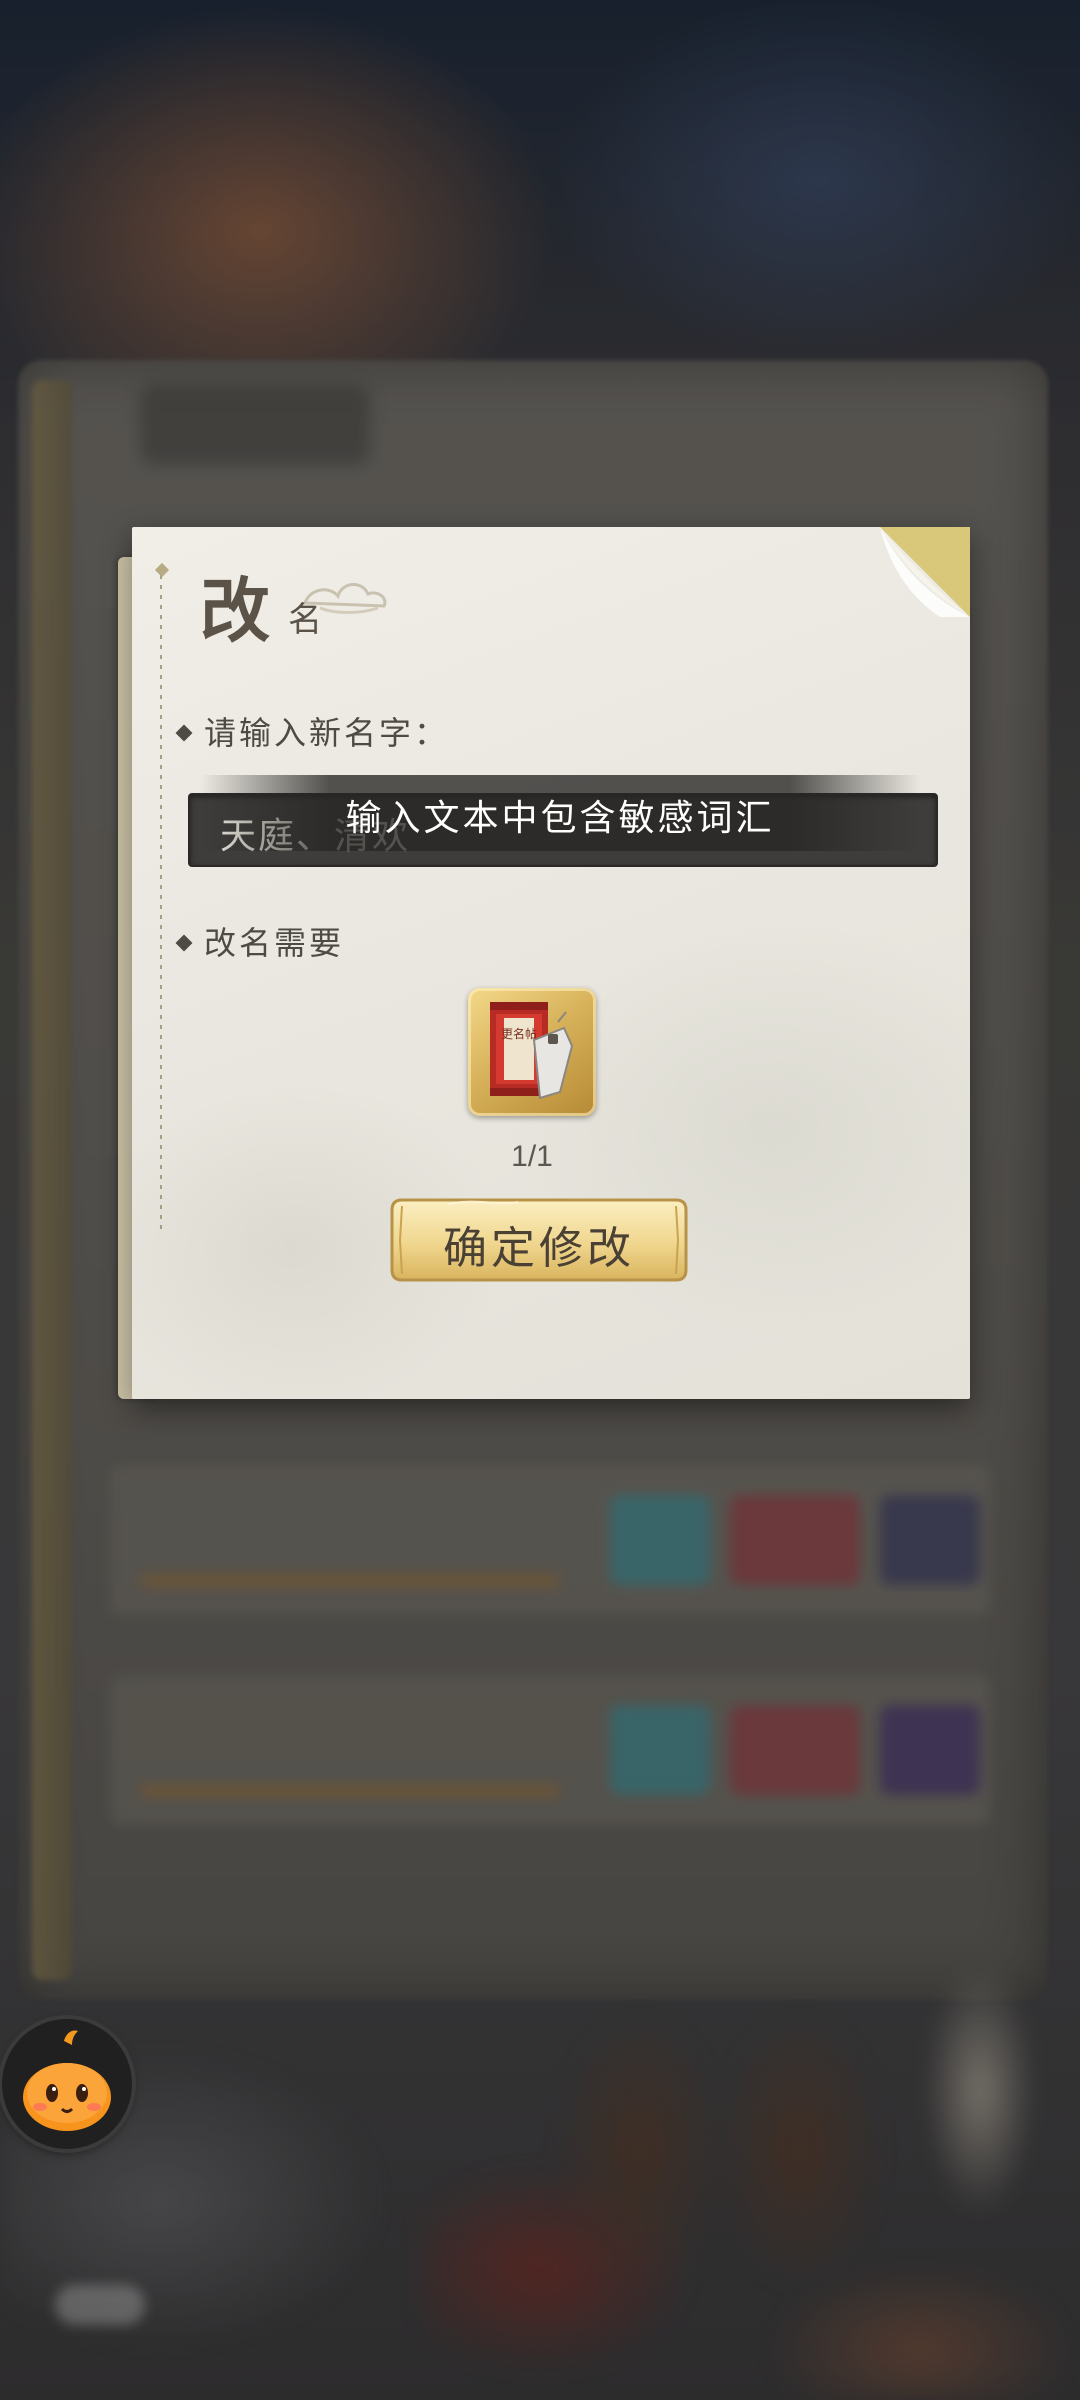 This screenshot has width=1080, height=2400. I want to click on toast-message: 输入文本中包含敏感词汇, so click(560, 818).